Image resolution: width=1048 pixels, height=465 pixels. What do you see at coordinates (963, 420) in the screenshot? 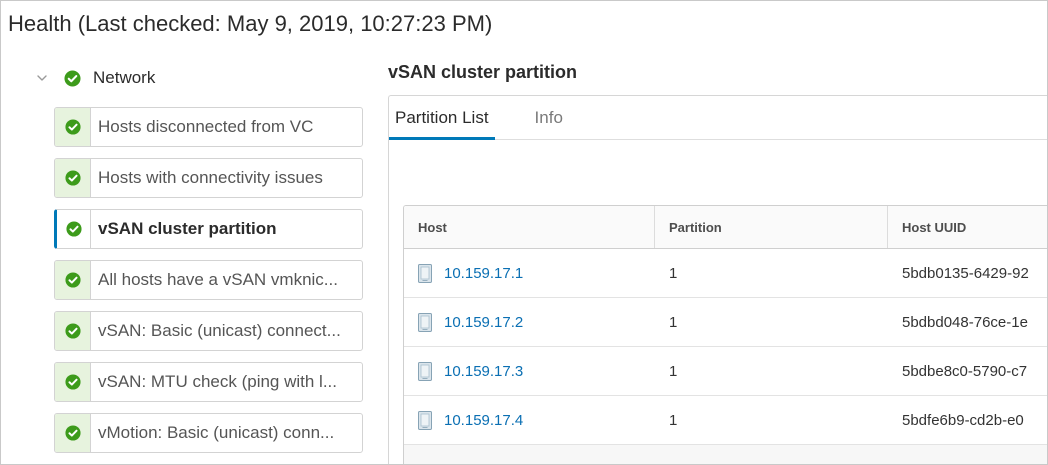
I see `host-uuid-cell: 5bdfe6b9-cd2b-e0` at bounding box center [963, 420].